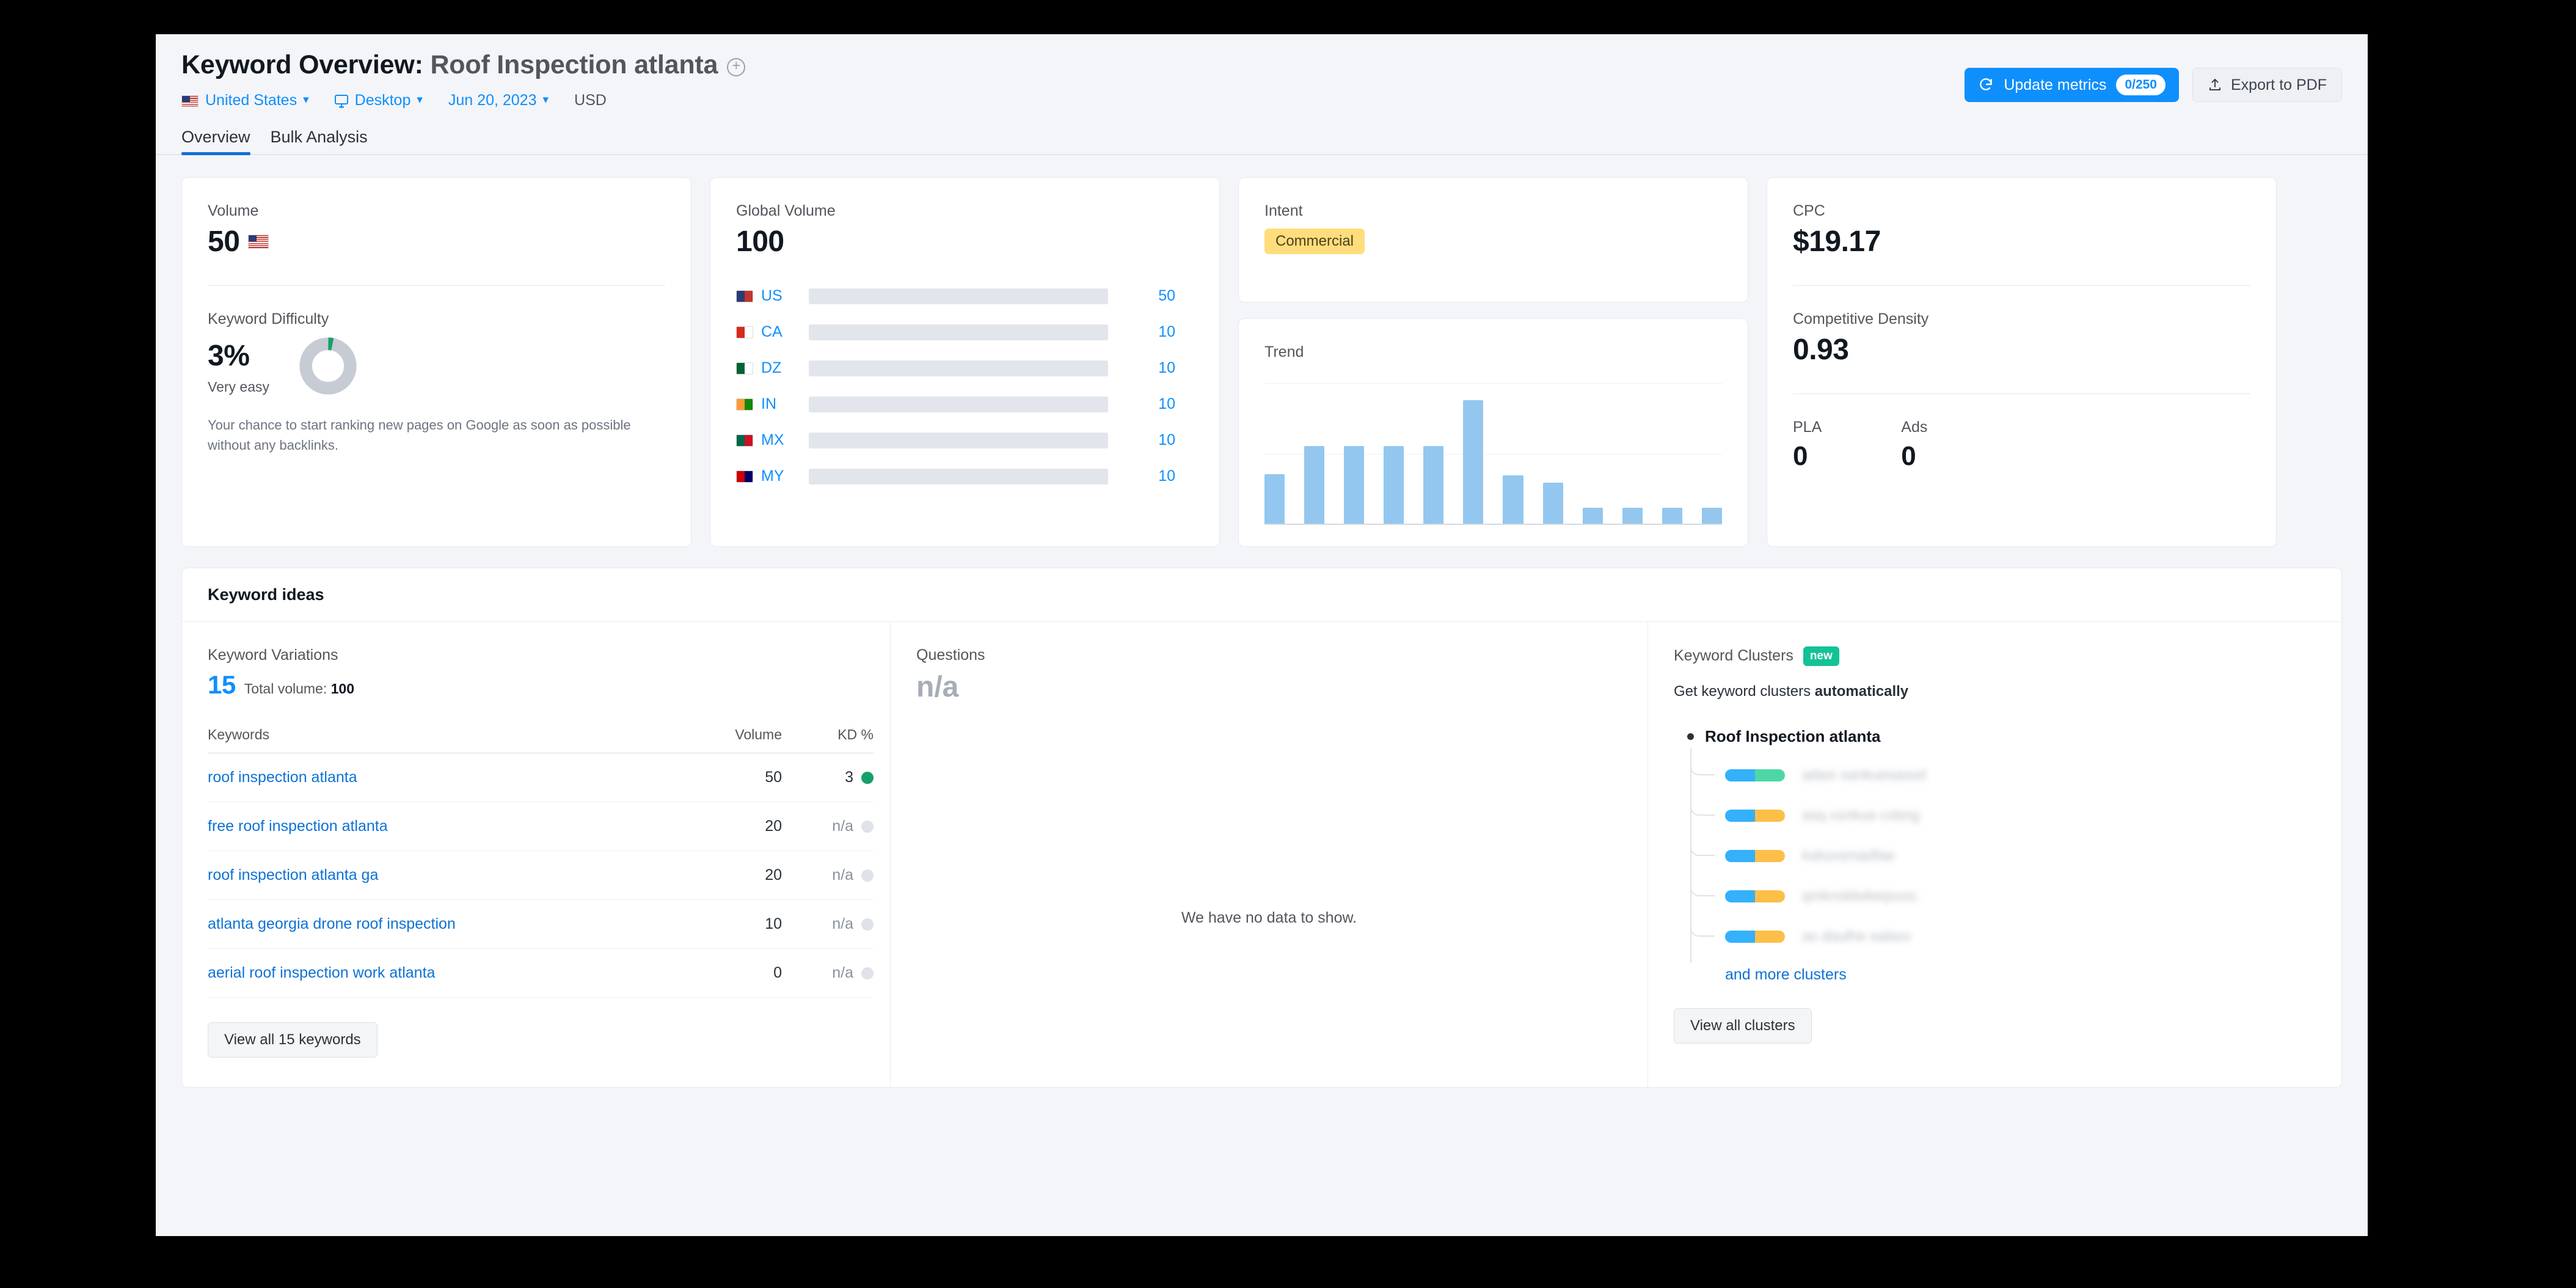 This screenshot has height=1288, width=2576. I want to click on ads-value: 0, so click(1908, 456).